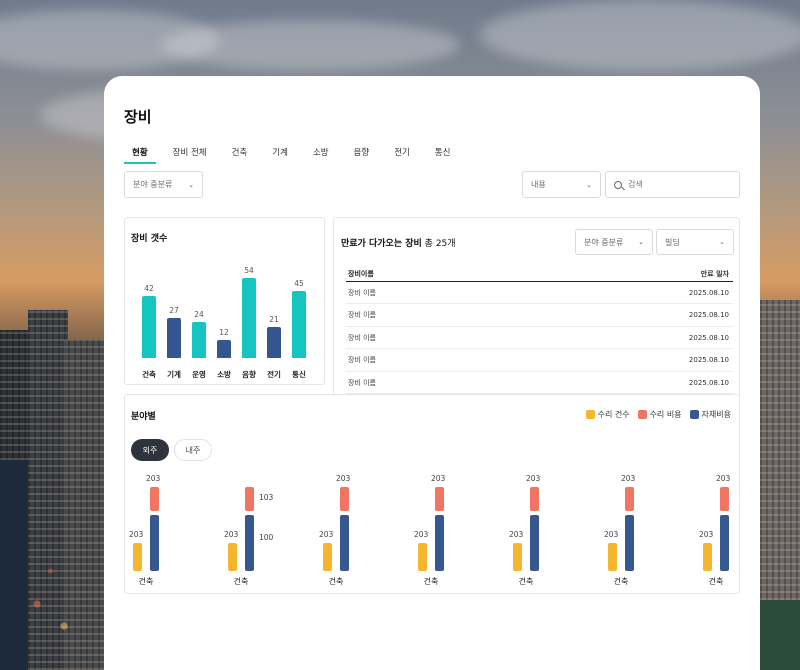 The height and width of the screenshot is (670, 800). Describe the element at coordinates (299, 374) in the screenshot. I see `count-bar-category: 통신` at that location.